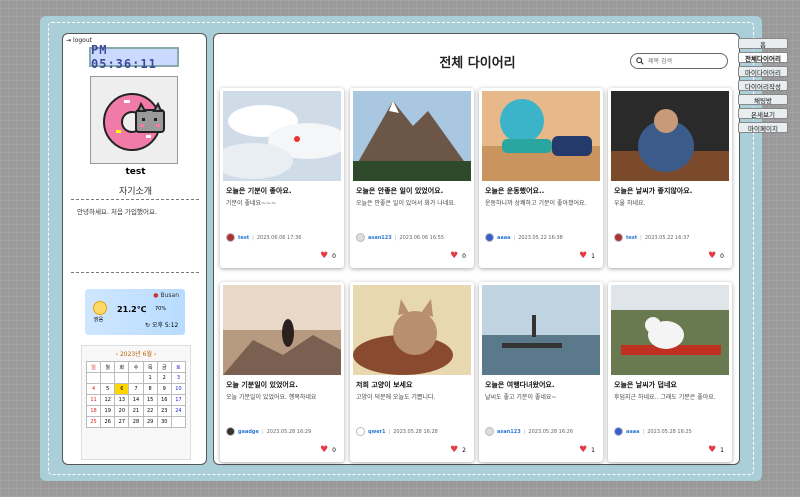  I want to click on card-preview: 기분이 좋네요~~~, so click(251, 203).